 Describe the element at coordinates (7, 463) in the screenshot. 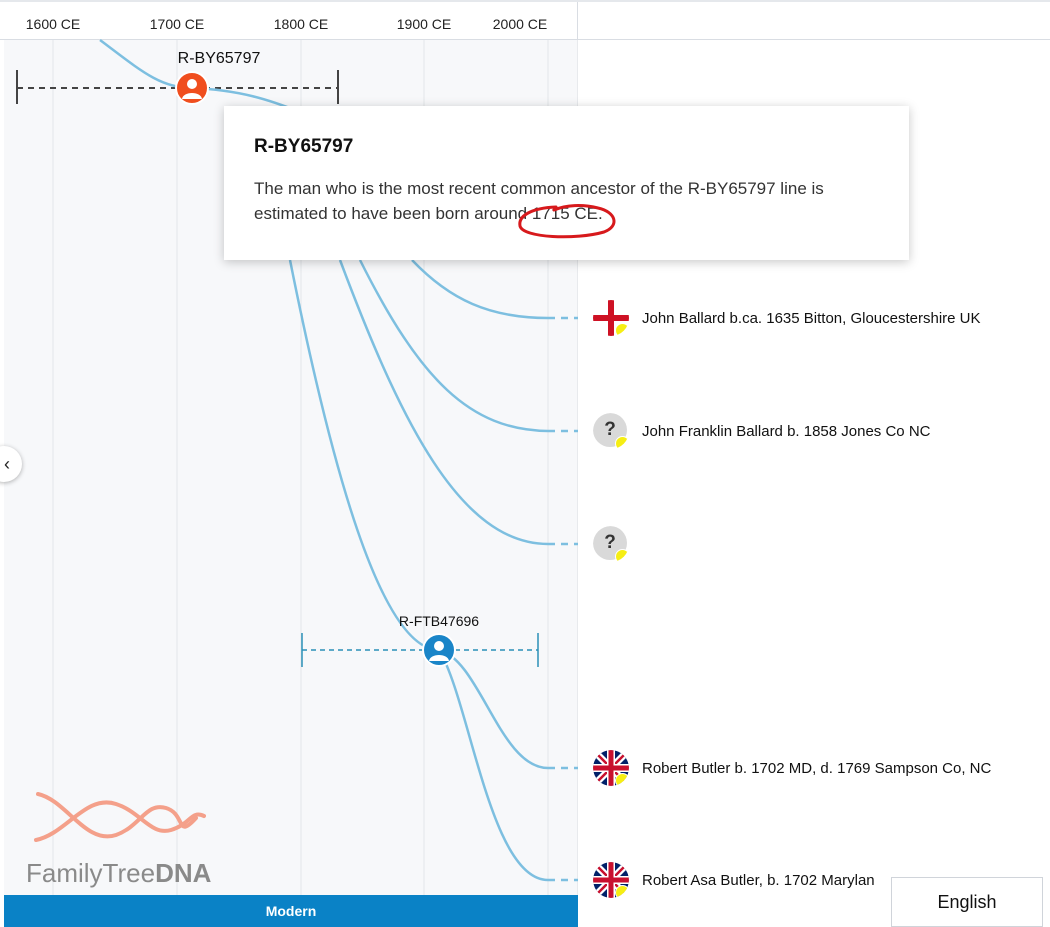

I see `chevron-left-icon: ‹` at that location.